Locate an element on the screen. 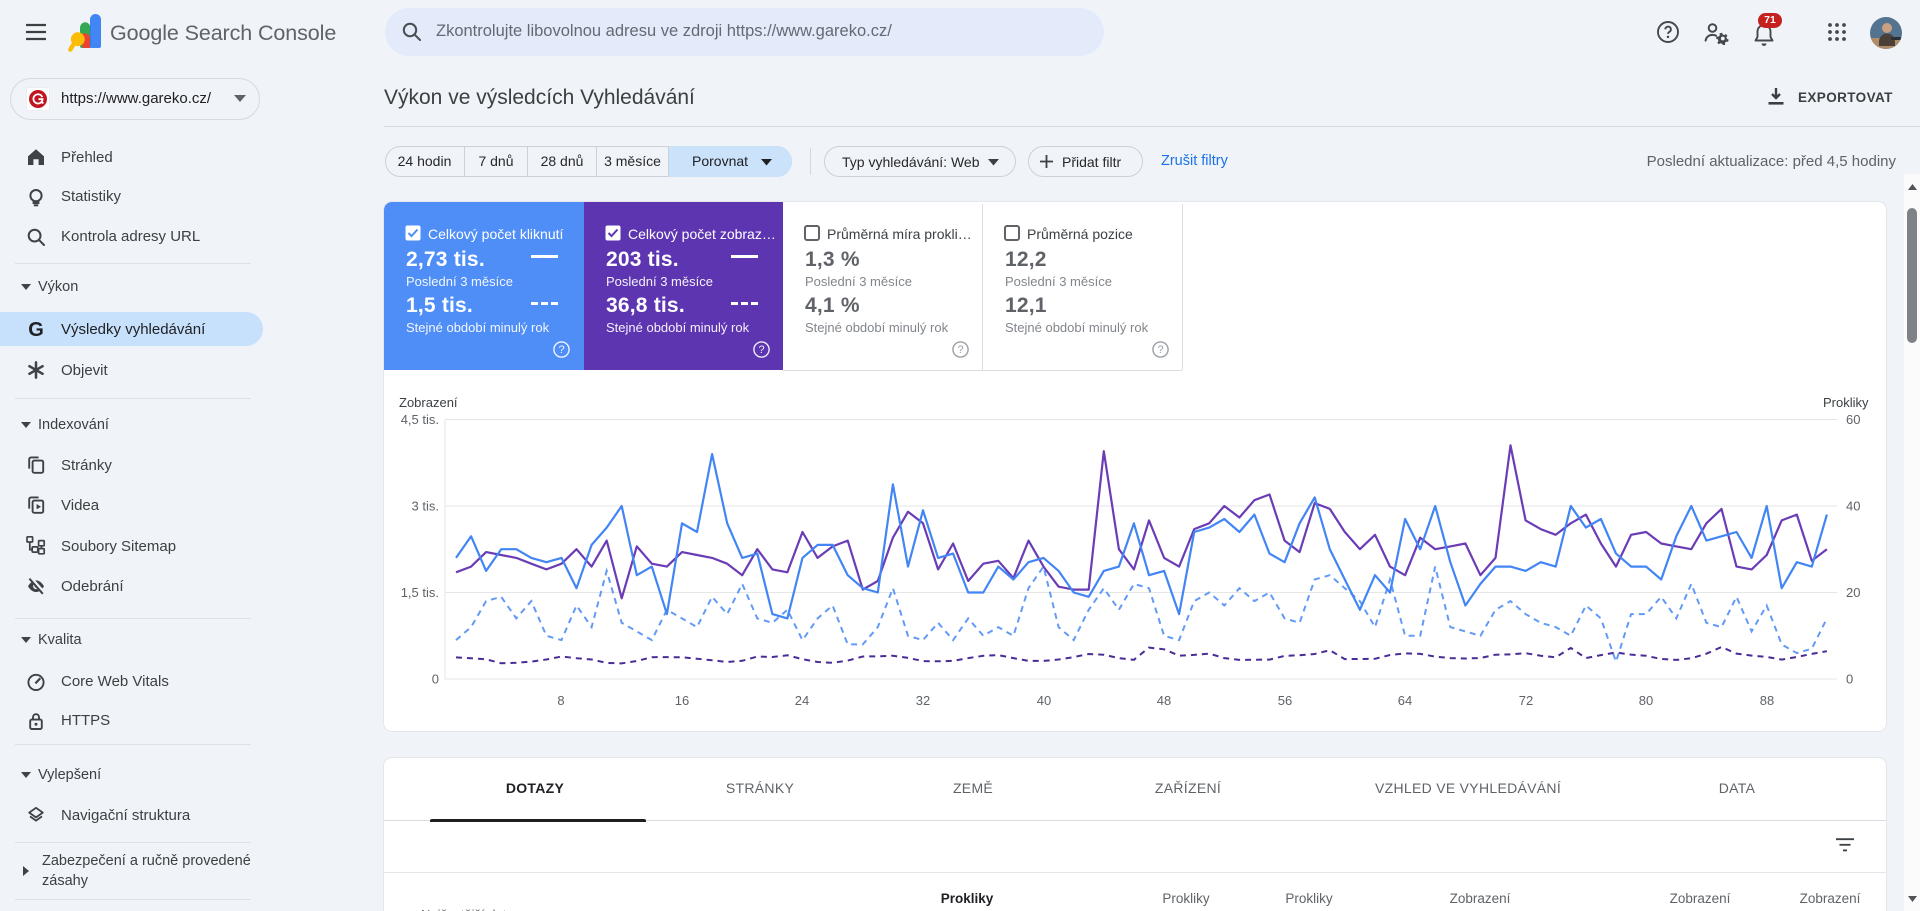 This screenshot has width=1920, height=911. svg-text: Prokliky is located at coordinates (1846, 402).